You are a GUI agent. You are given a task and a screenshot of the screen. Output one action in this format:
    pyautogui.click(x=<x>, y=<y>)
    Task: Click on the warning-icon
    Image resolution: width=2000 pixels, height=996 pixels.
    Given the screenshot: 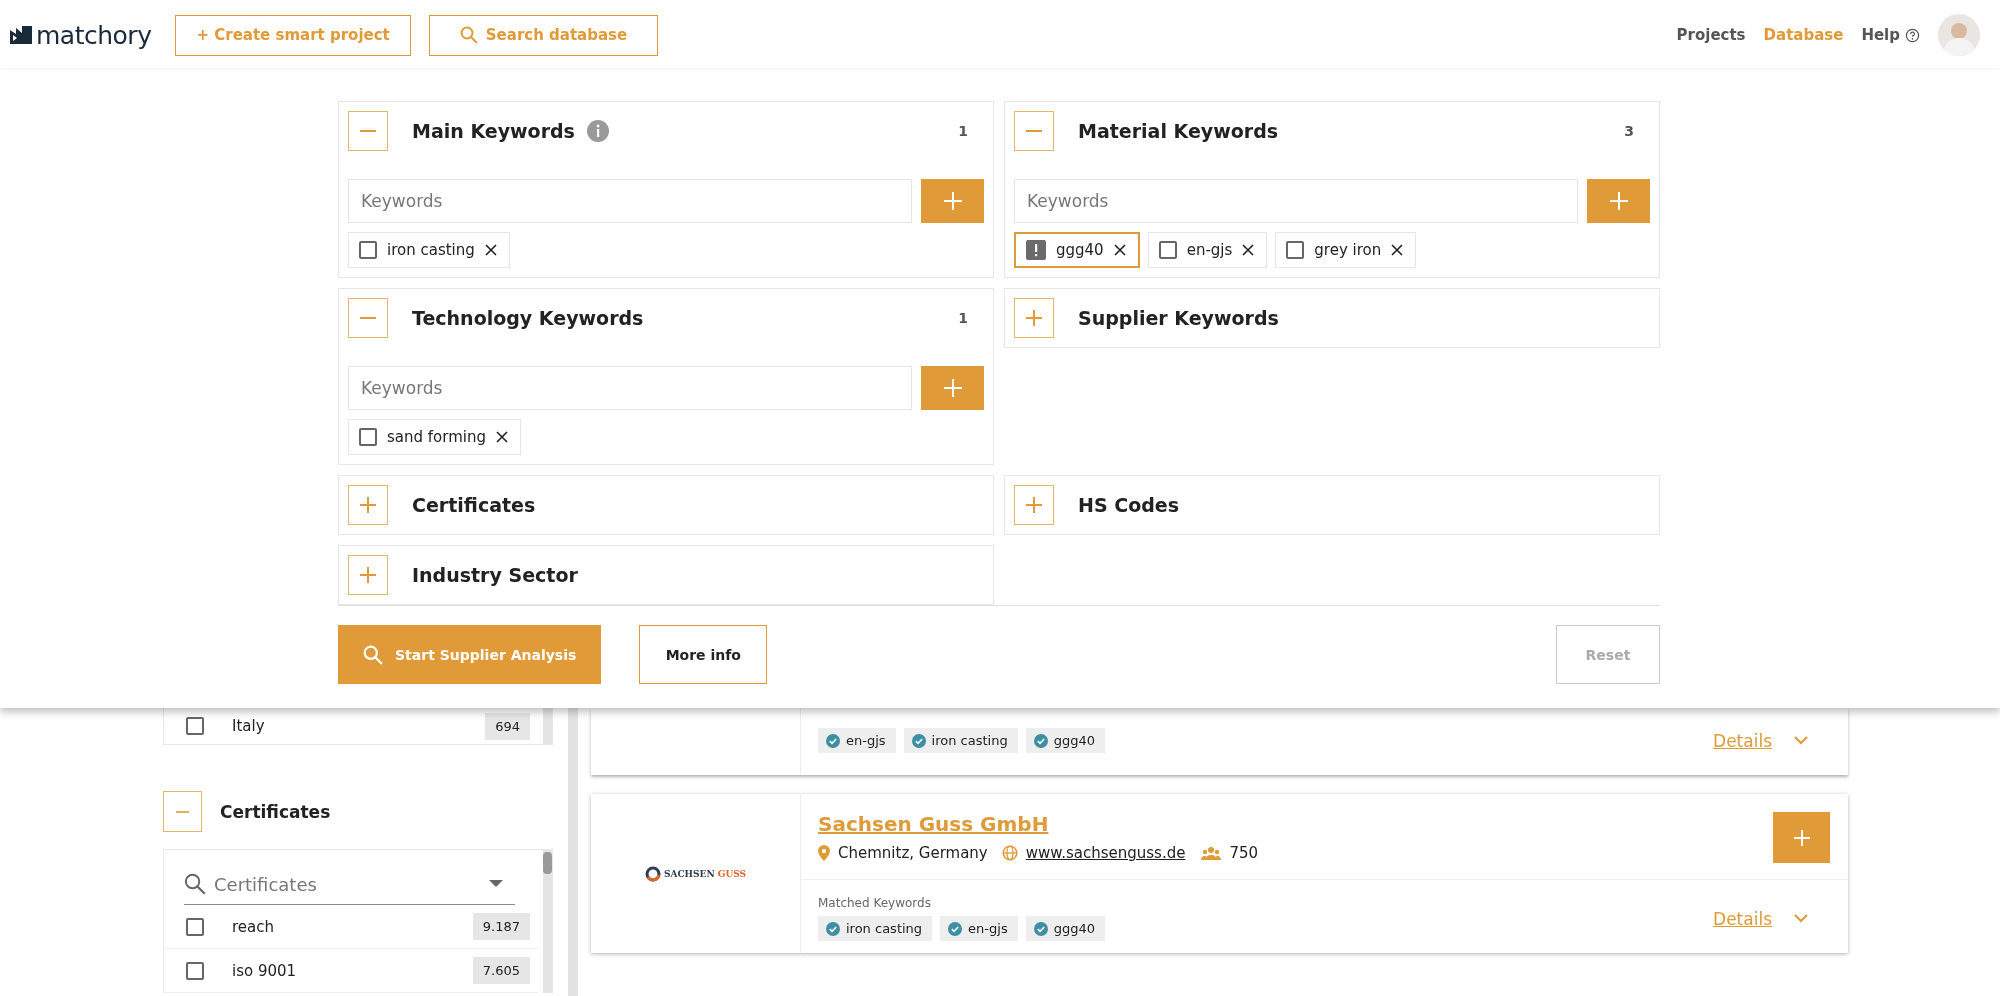 What is the action you would take?
    pyautogui.click(x=1036, y=250)
    